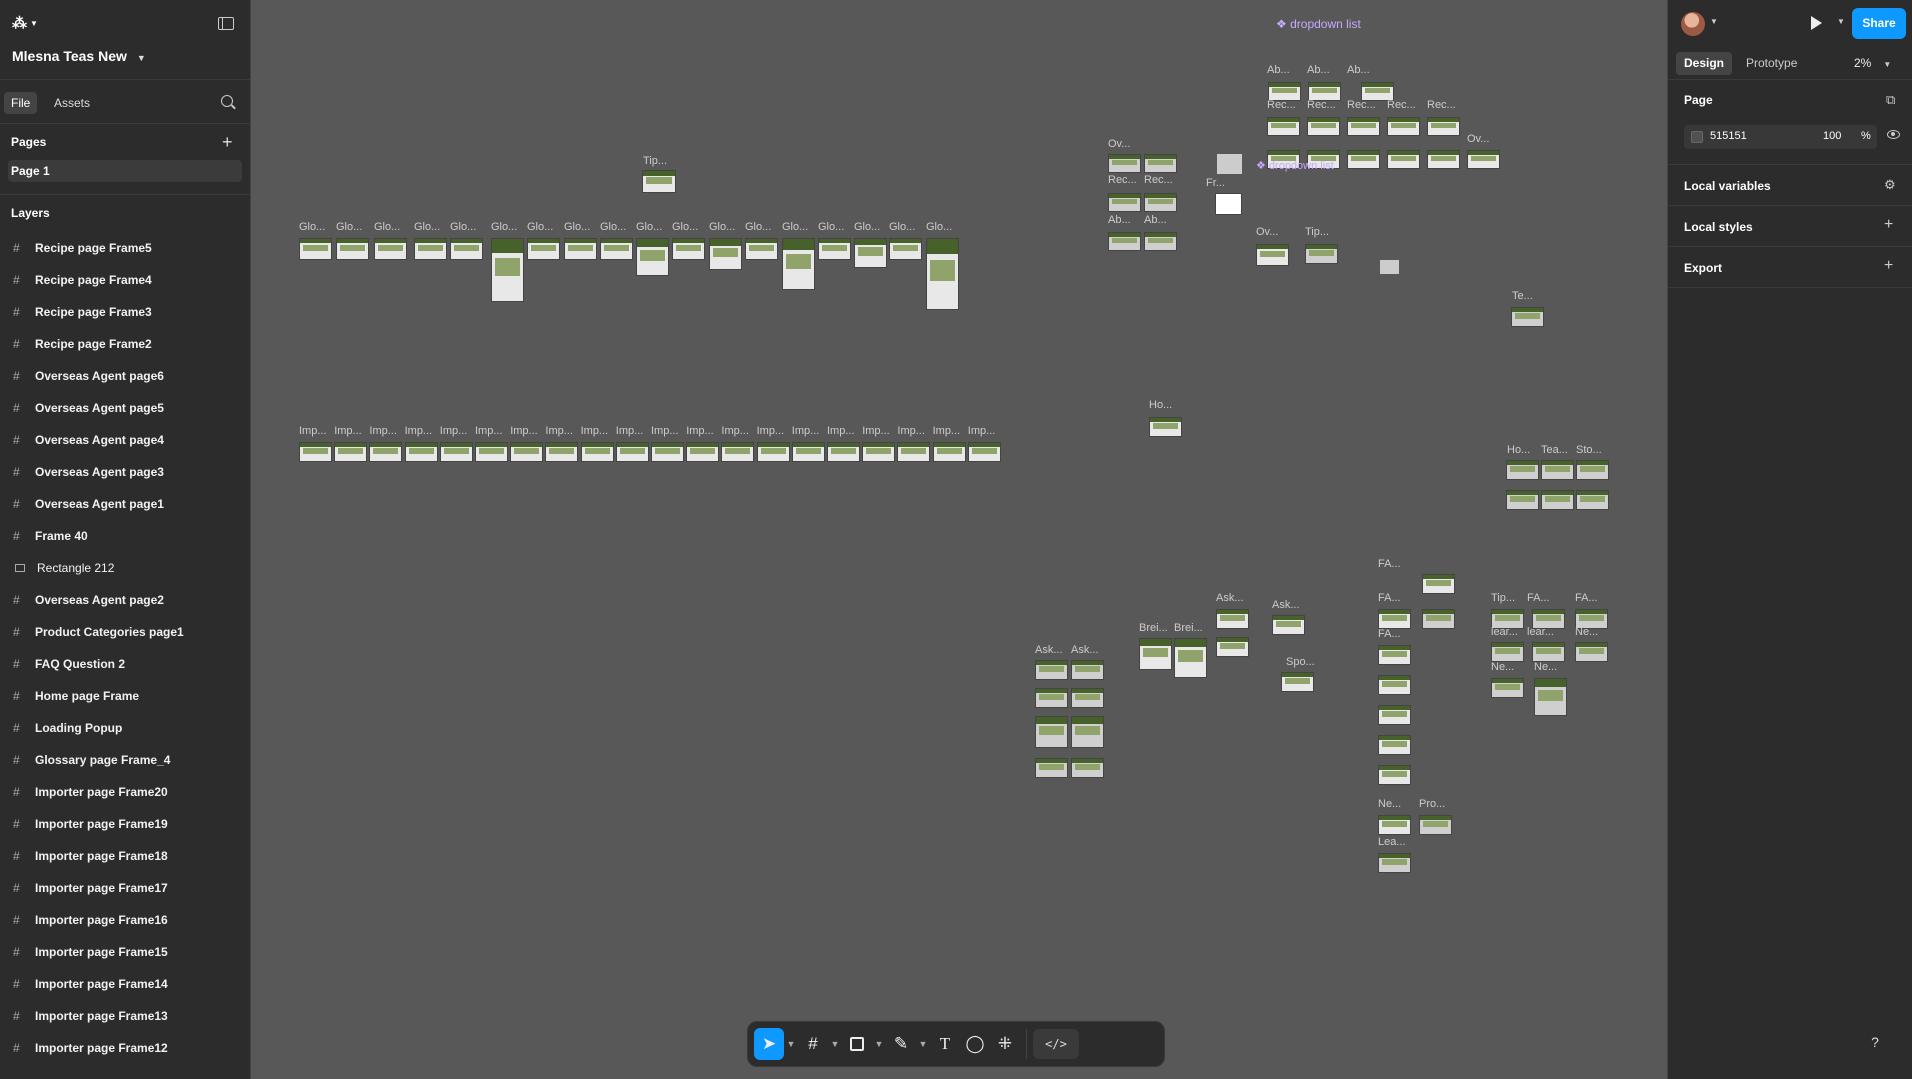  What do you see at coordinates (125, 472) in the screenshot?
I see `layer-item: # Overseas Agent page3` at bounding box center [125, 472].